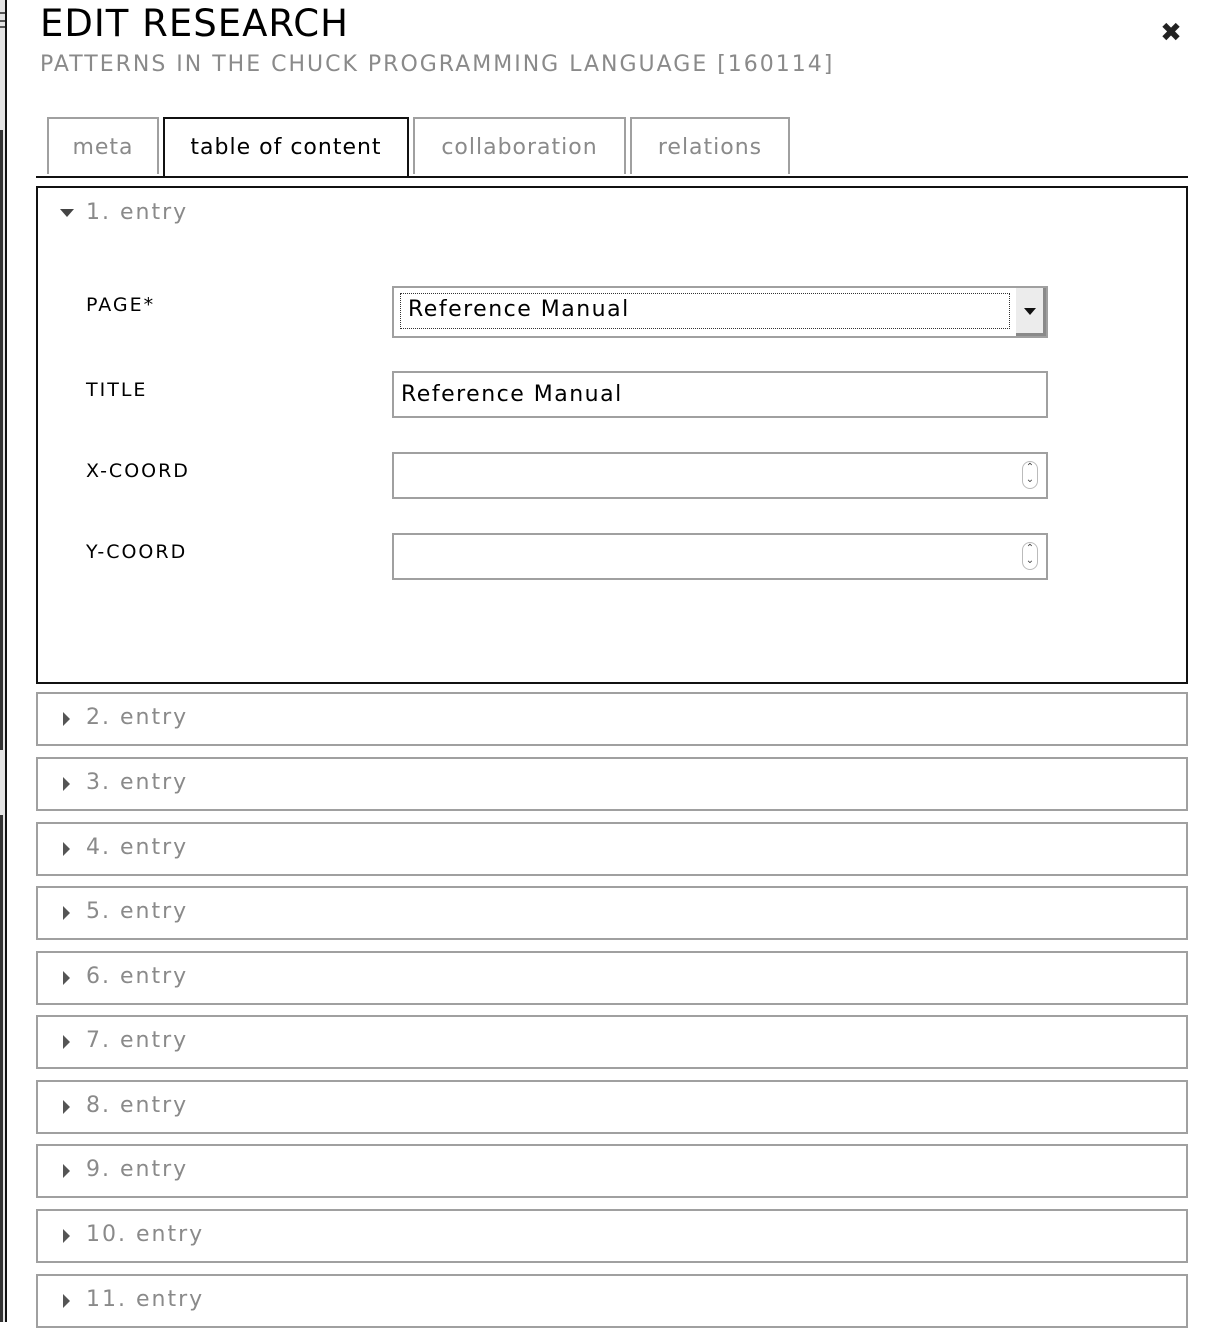 The image size is (1210, 1328). I want to click on tab-relations: relations, so click(710, 145).